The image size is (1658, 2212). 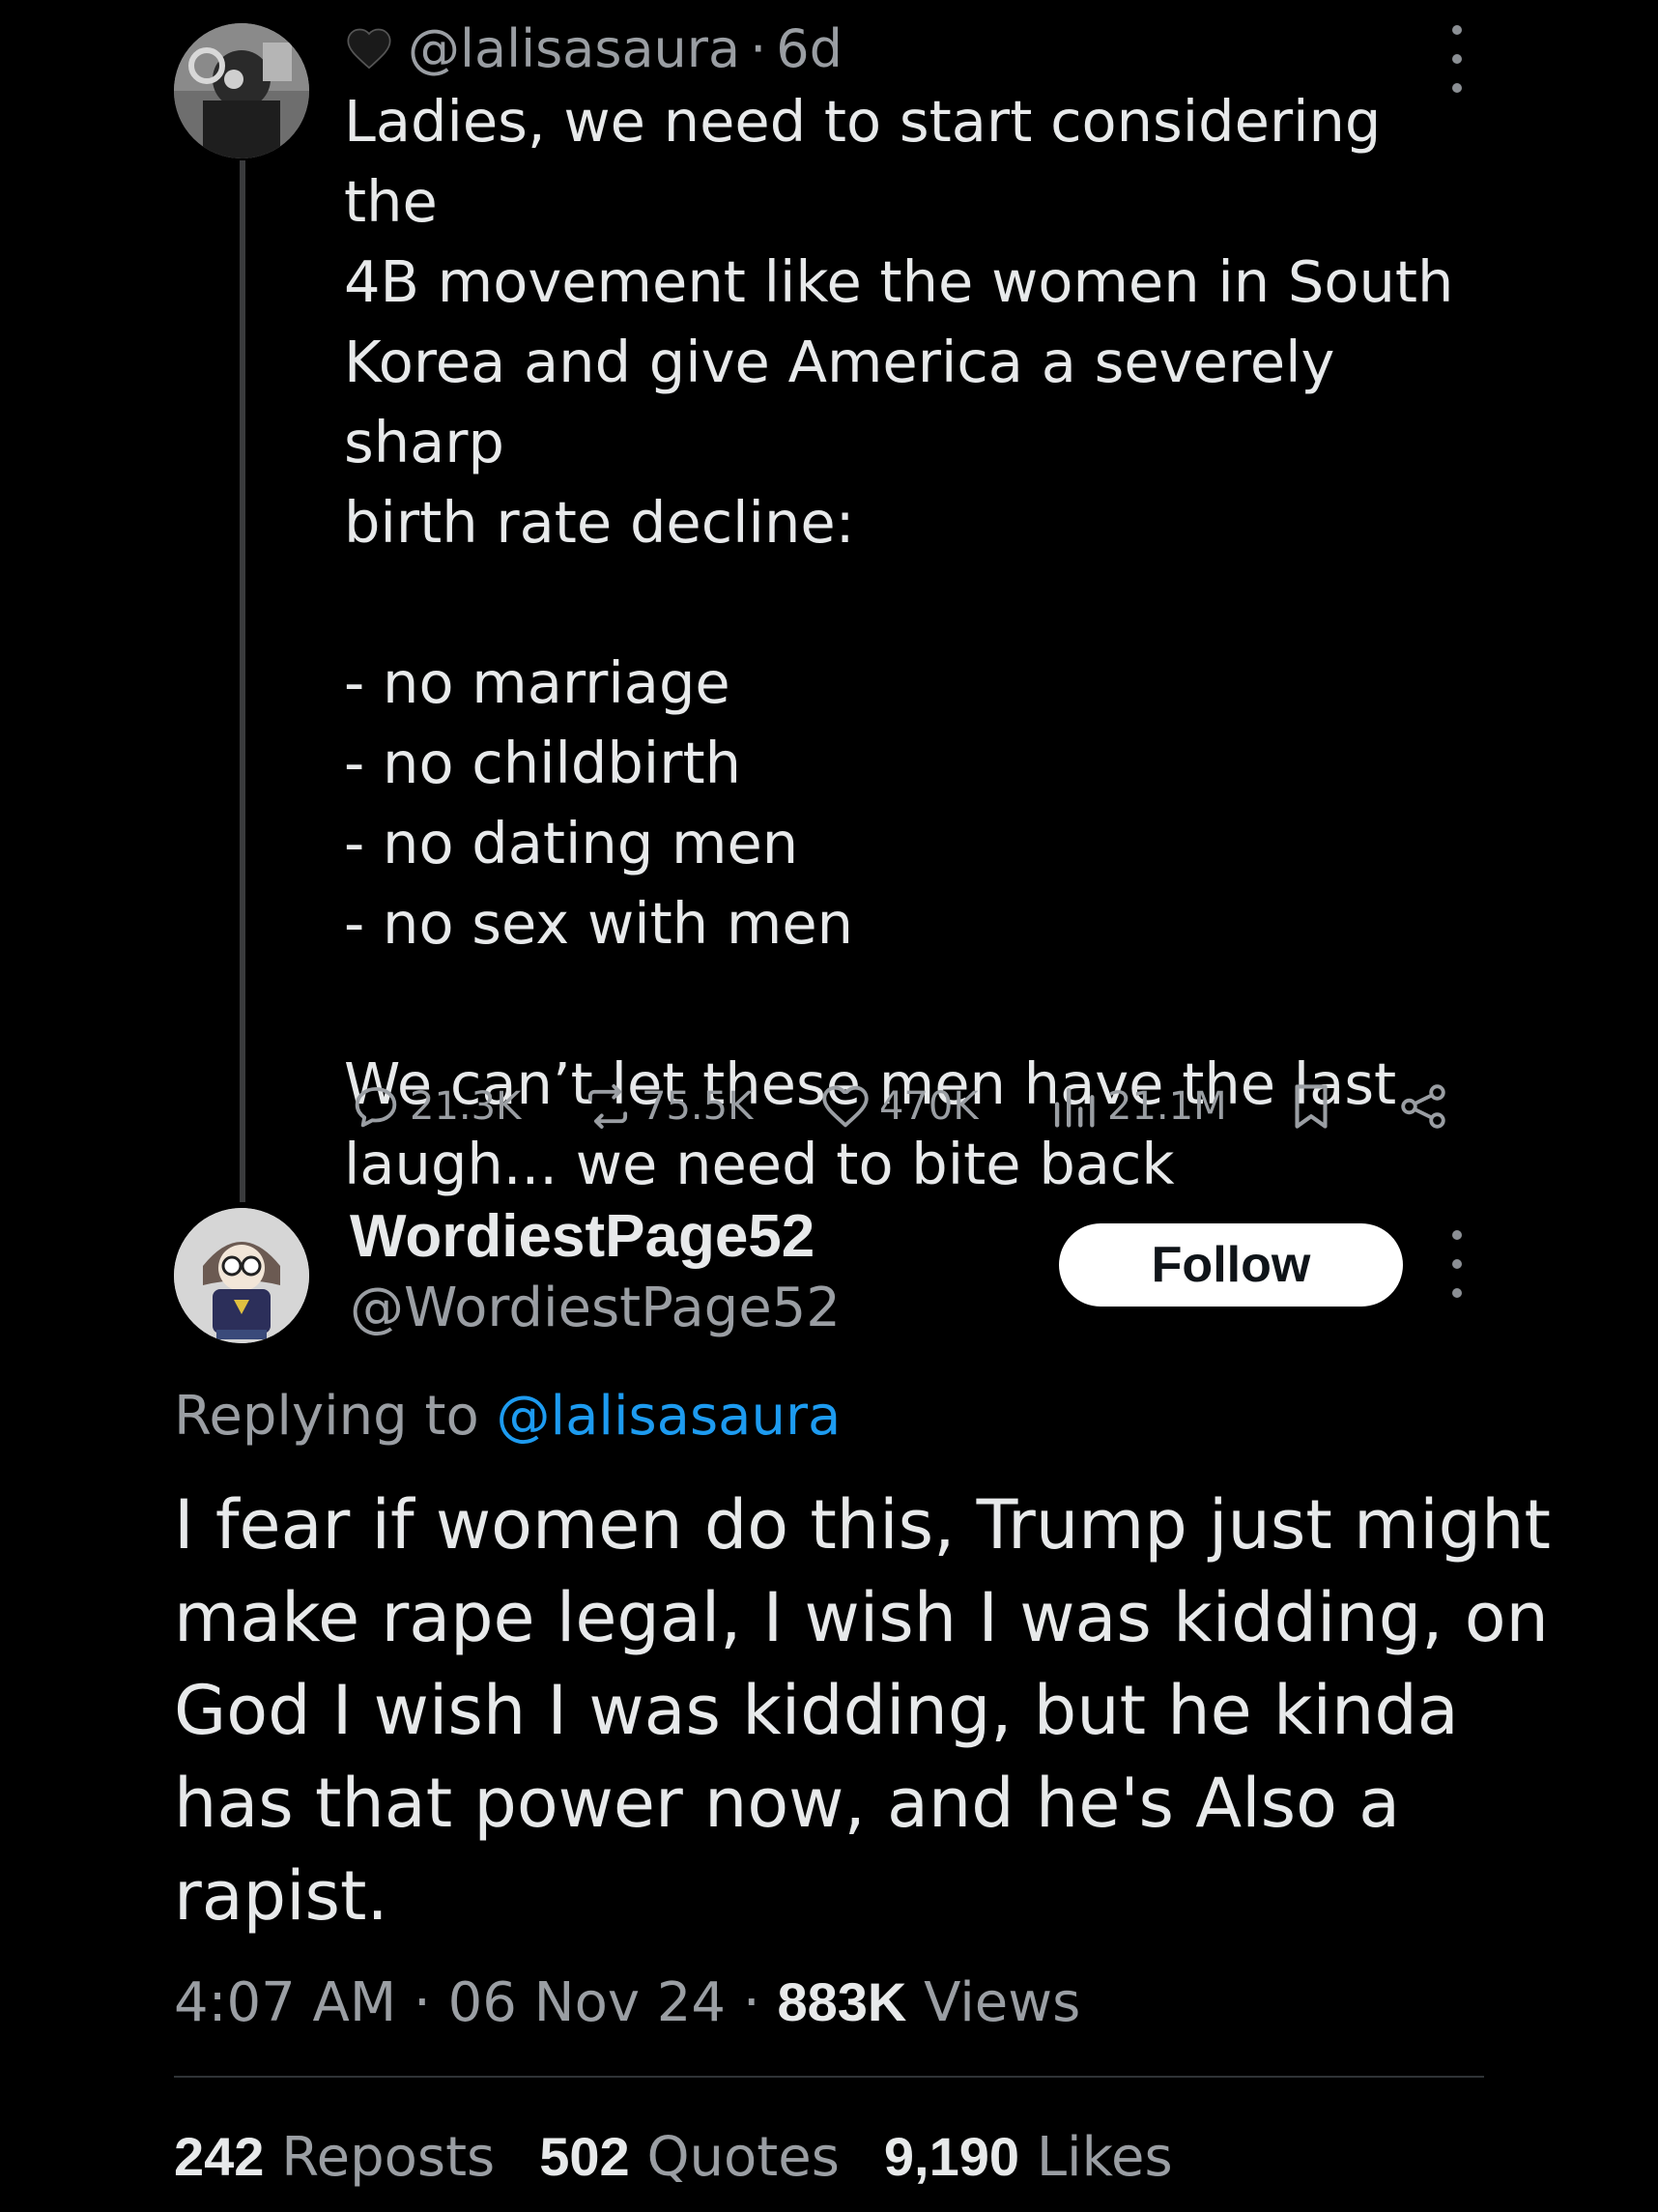 I want to click on like-count: 470K, so click(x=929, y=1106).